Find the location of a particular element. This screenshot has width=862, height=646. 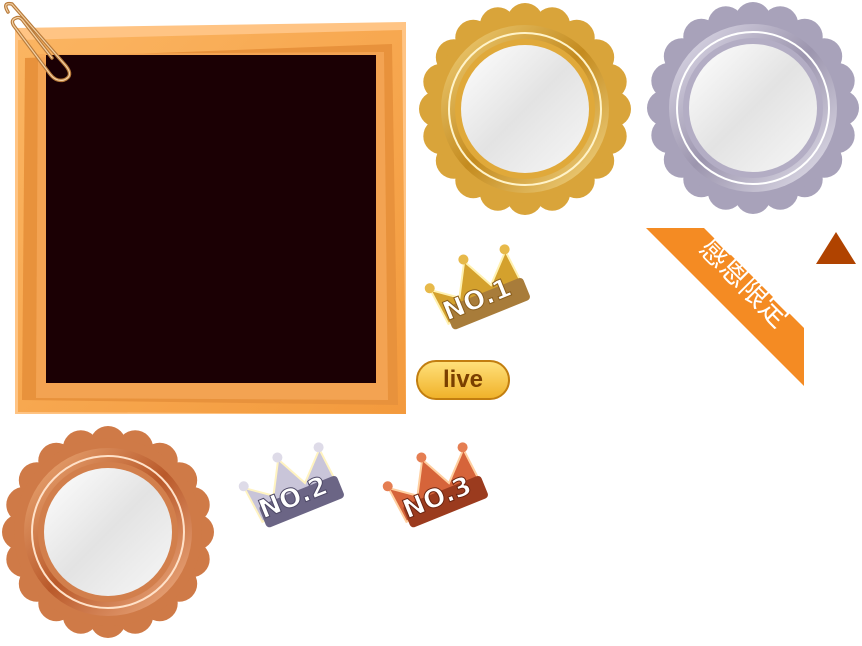

bronze-medal is located at coordinates (108, 532).